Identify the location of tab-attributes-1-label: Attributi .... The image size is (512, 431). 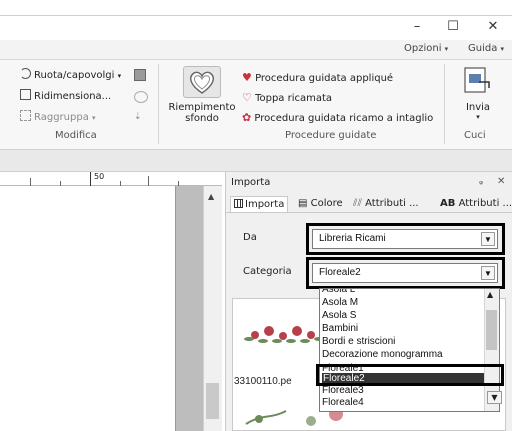
(392, 203).